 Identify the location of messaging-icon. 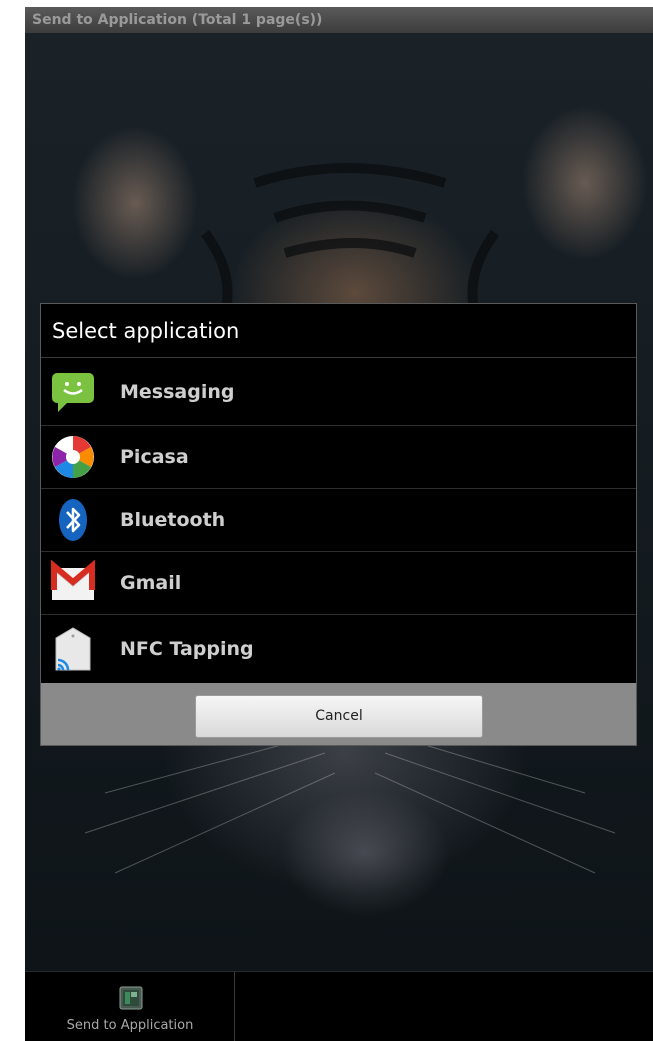
(73, 392).